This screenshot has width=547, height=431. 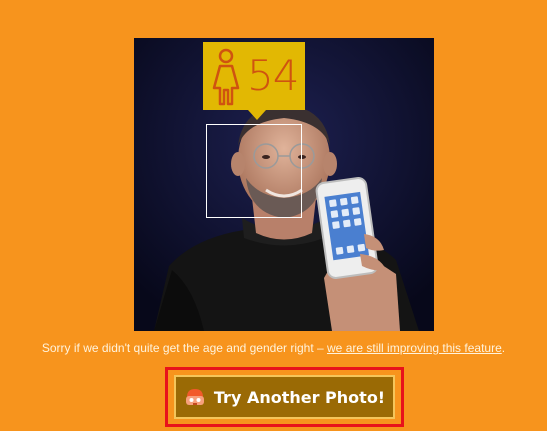 What do you see at coordinates (414, 348) in the screenshot?
I see `improving-feature-link: we are still improving this feature` at bounding box center [414, 348].